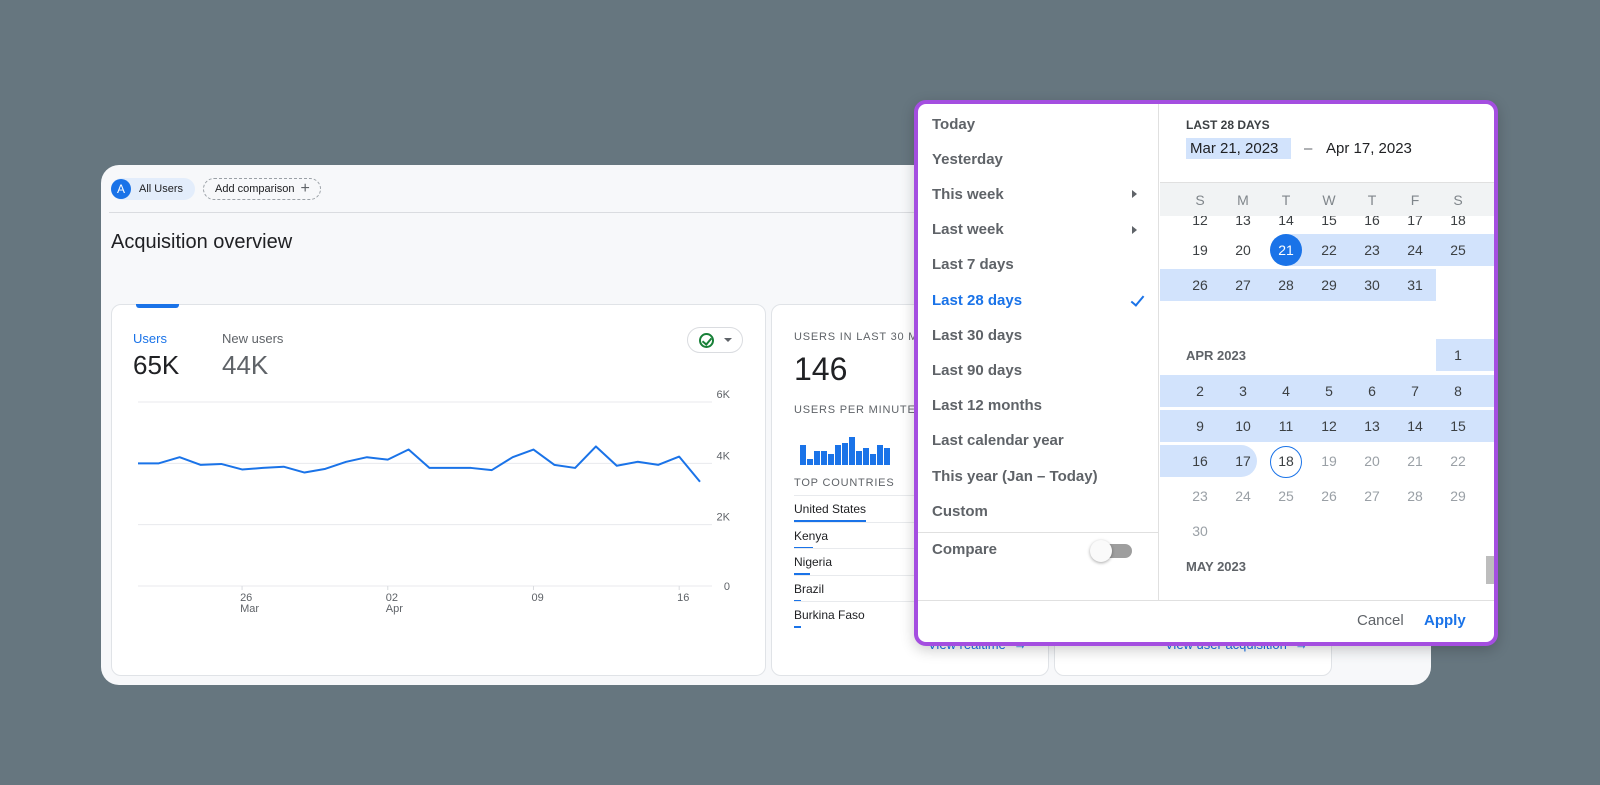 This screenshot has height=785, width=1600. Describe the element at coordinates (1038, 300) in the screenshot. I see `preset-last-28-days: Last 28 days` at that location.